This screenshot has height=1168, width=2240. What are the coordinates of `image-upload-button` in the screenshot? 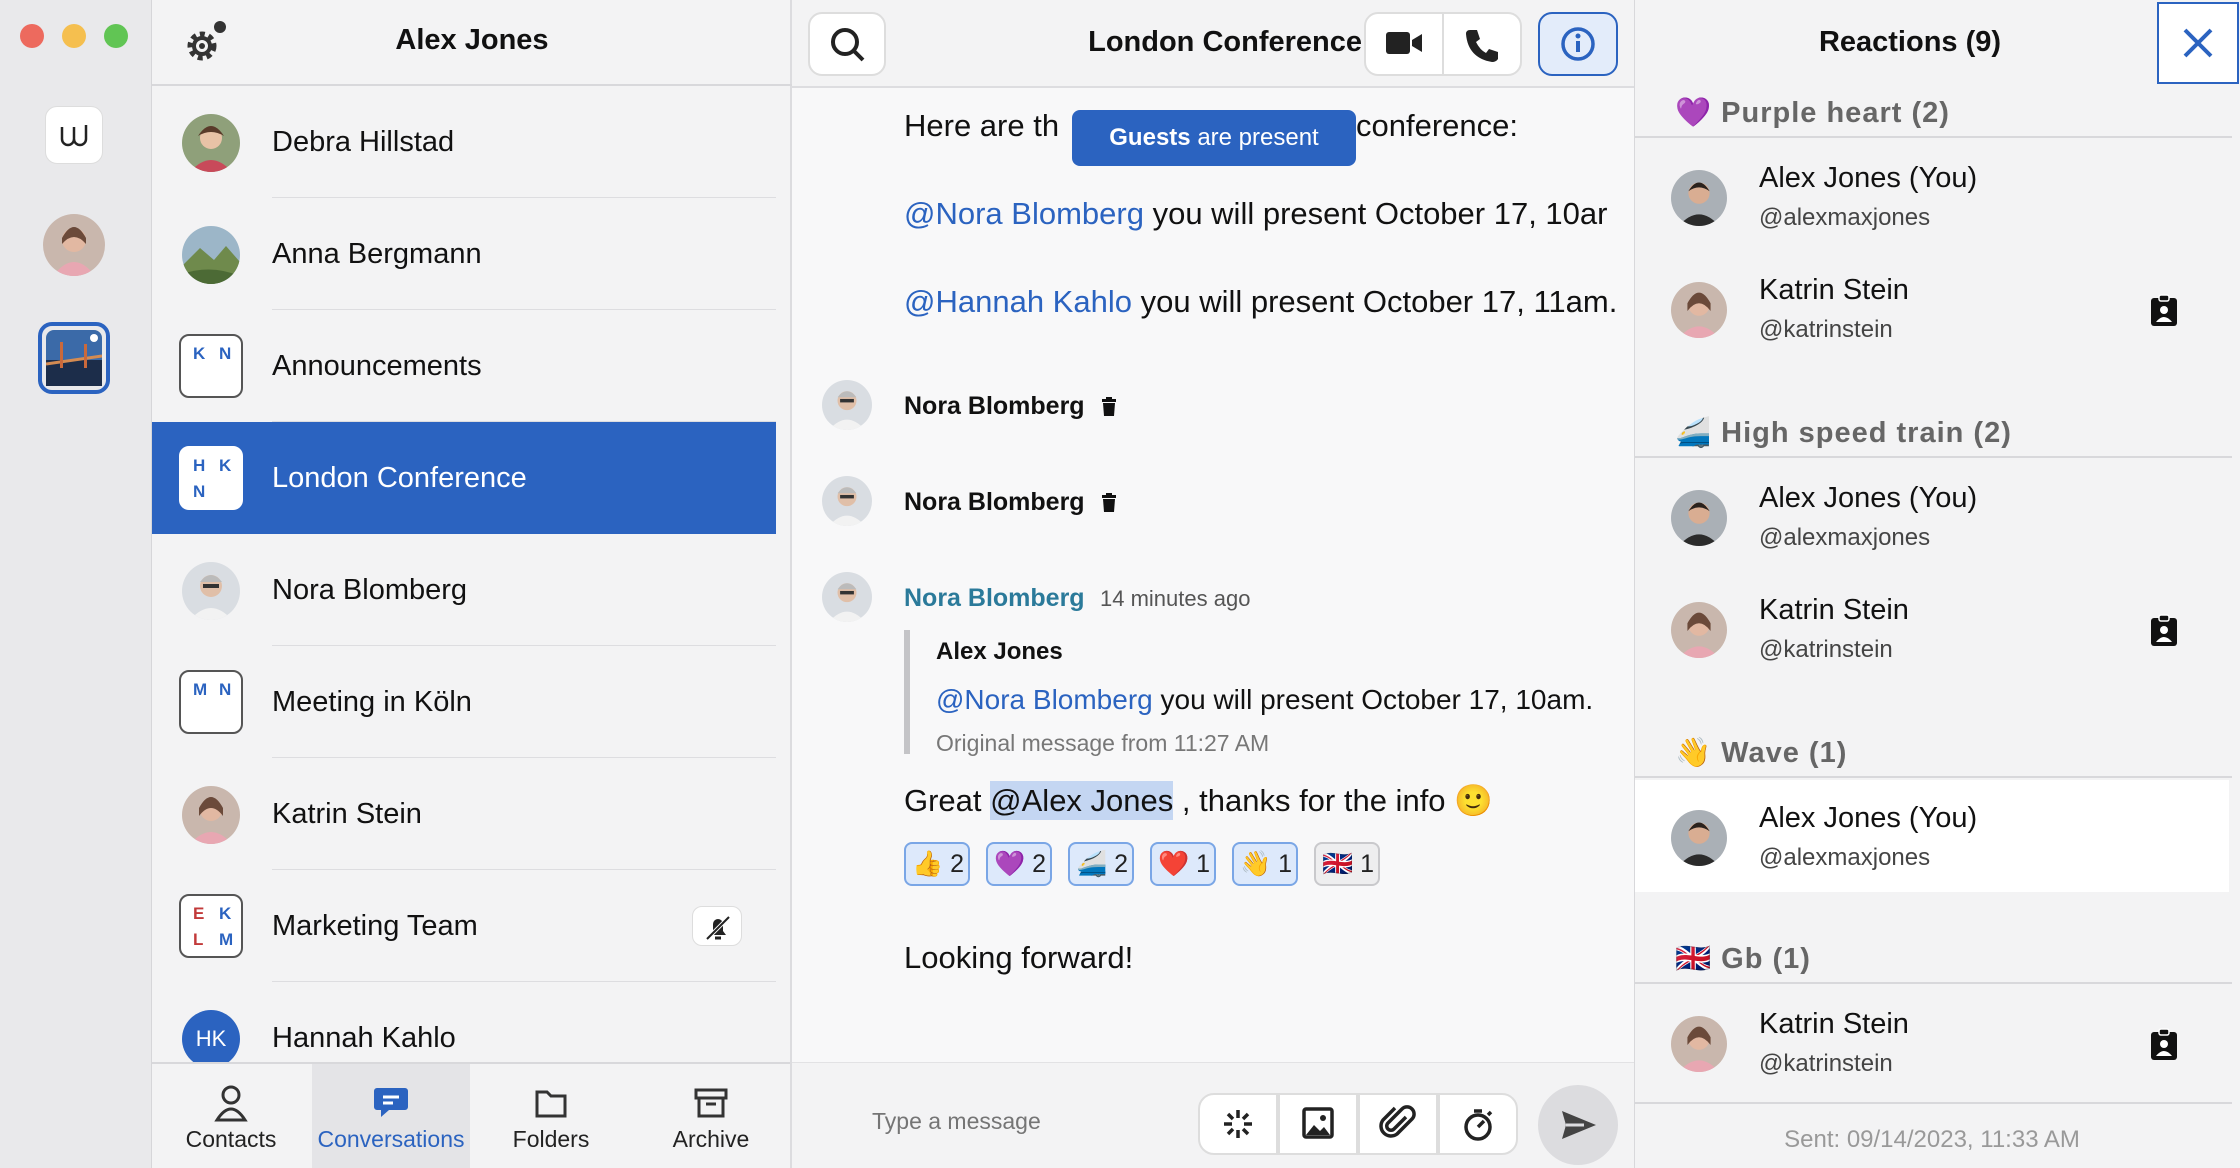 It's located at (1318, 1124).